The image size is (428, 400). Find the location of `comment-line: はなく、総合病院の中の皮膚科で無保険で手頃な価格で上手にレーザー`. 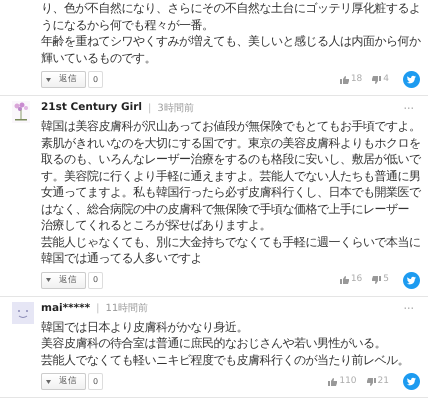

comment-line: はなく、総合病院の中の皮膚科で無保険で手頃な価格で上手にレーザー is located at coordinates (225, 208).